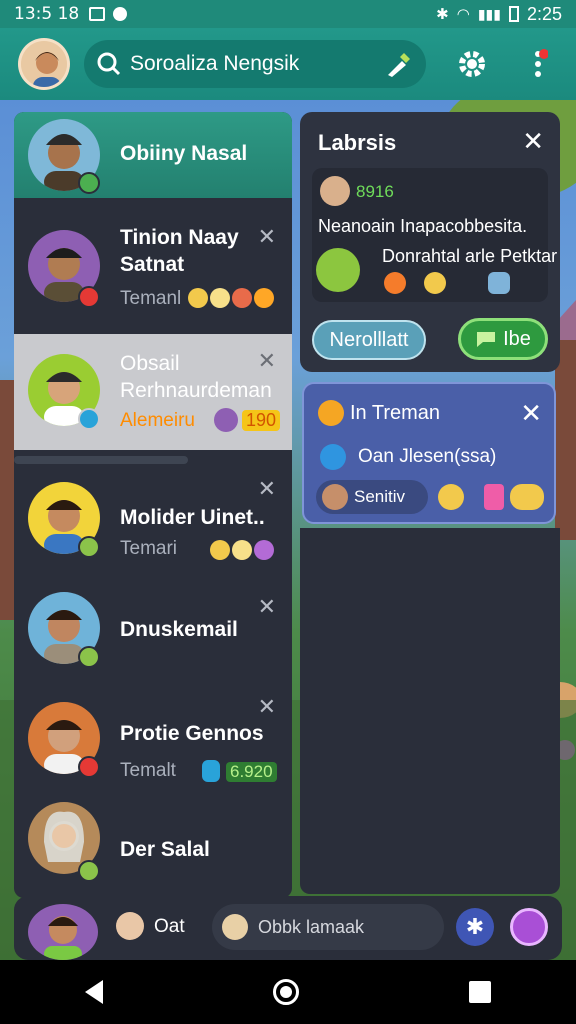 This screenshot has width=576, height=1024. I want to click on chip-avatar, so click(335, 497).